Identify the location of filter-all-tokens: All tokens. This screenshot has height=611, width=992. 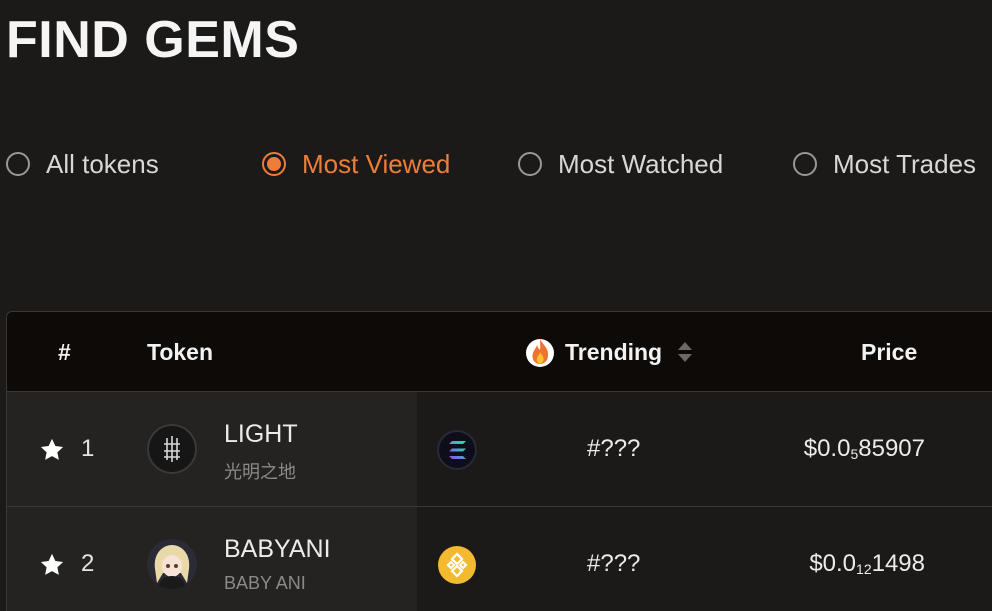
(82, 164).